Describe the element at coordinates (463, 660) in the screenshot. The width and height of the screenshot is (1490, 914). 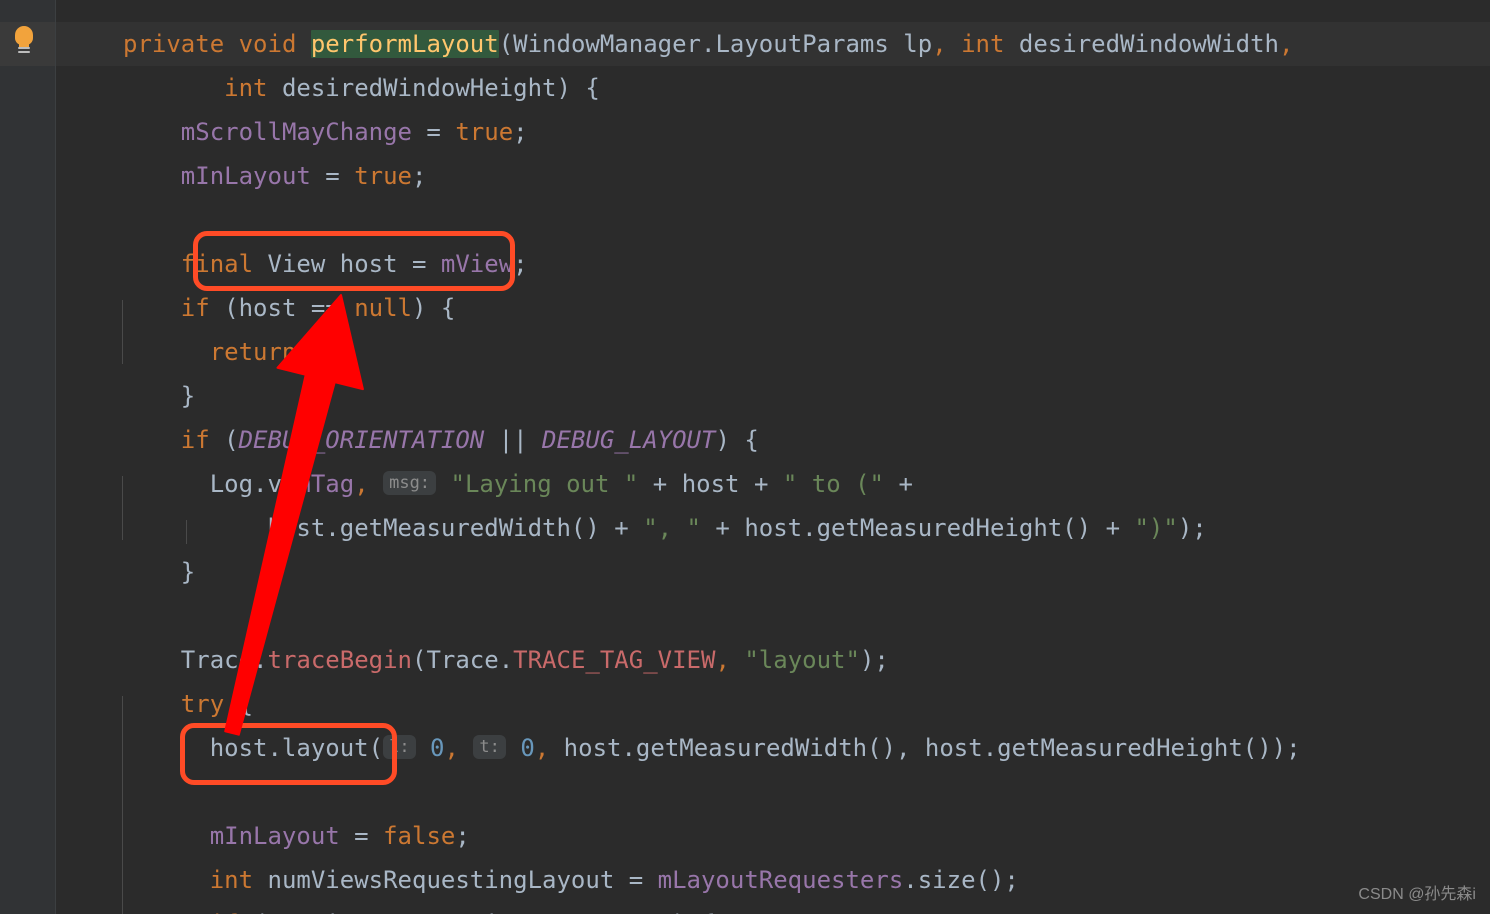
I see `code-token: (Trace.` at that location.